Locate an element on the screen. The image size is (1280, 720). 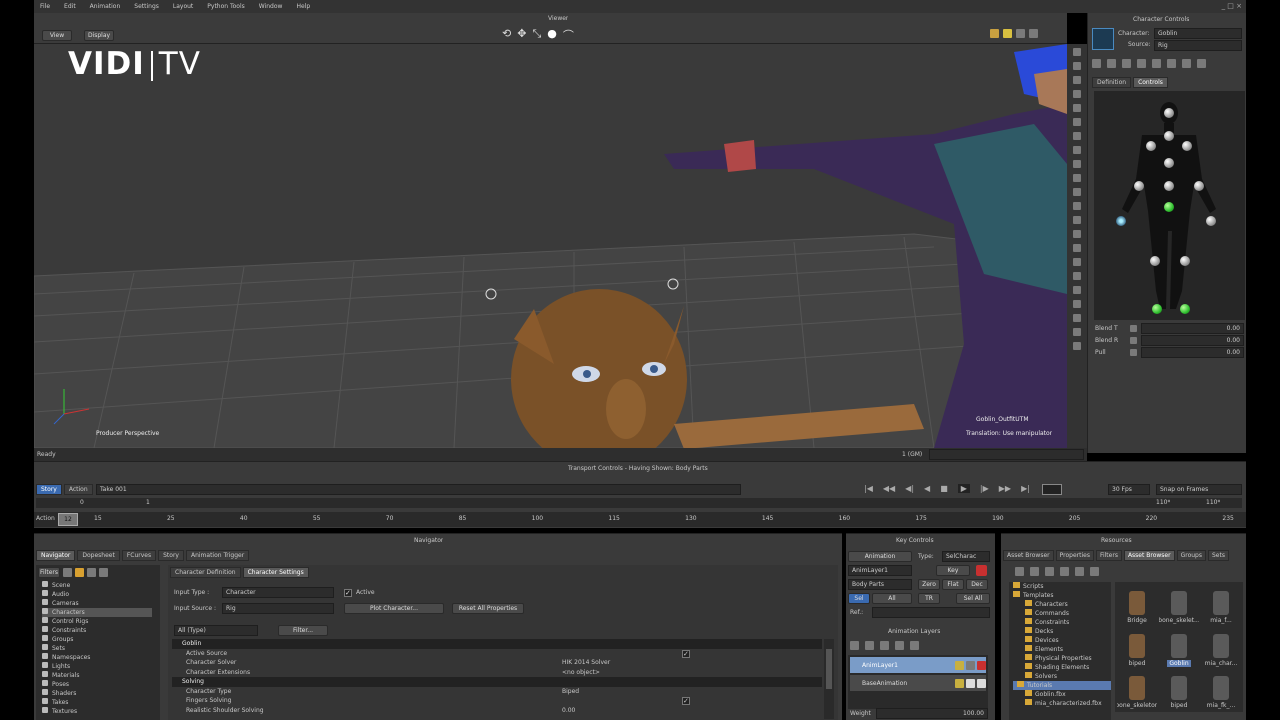
fps-select: 30 Fps is located at coordinates (1129, 489).